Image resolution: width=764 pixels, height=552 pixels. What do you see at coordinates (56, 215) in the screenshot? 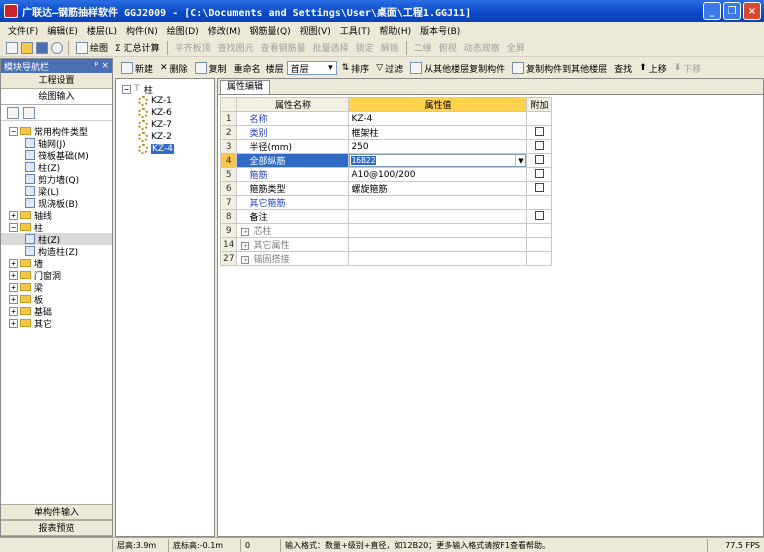
I see `tree-node-axis: + 轴线` at bounding box center [56, 215].